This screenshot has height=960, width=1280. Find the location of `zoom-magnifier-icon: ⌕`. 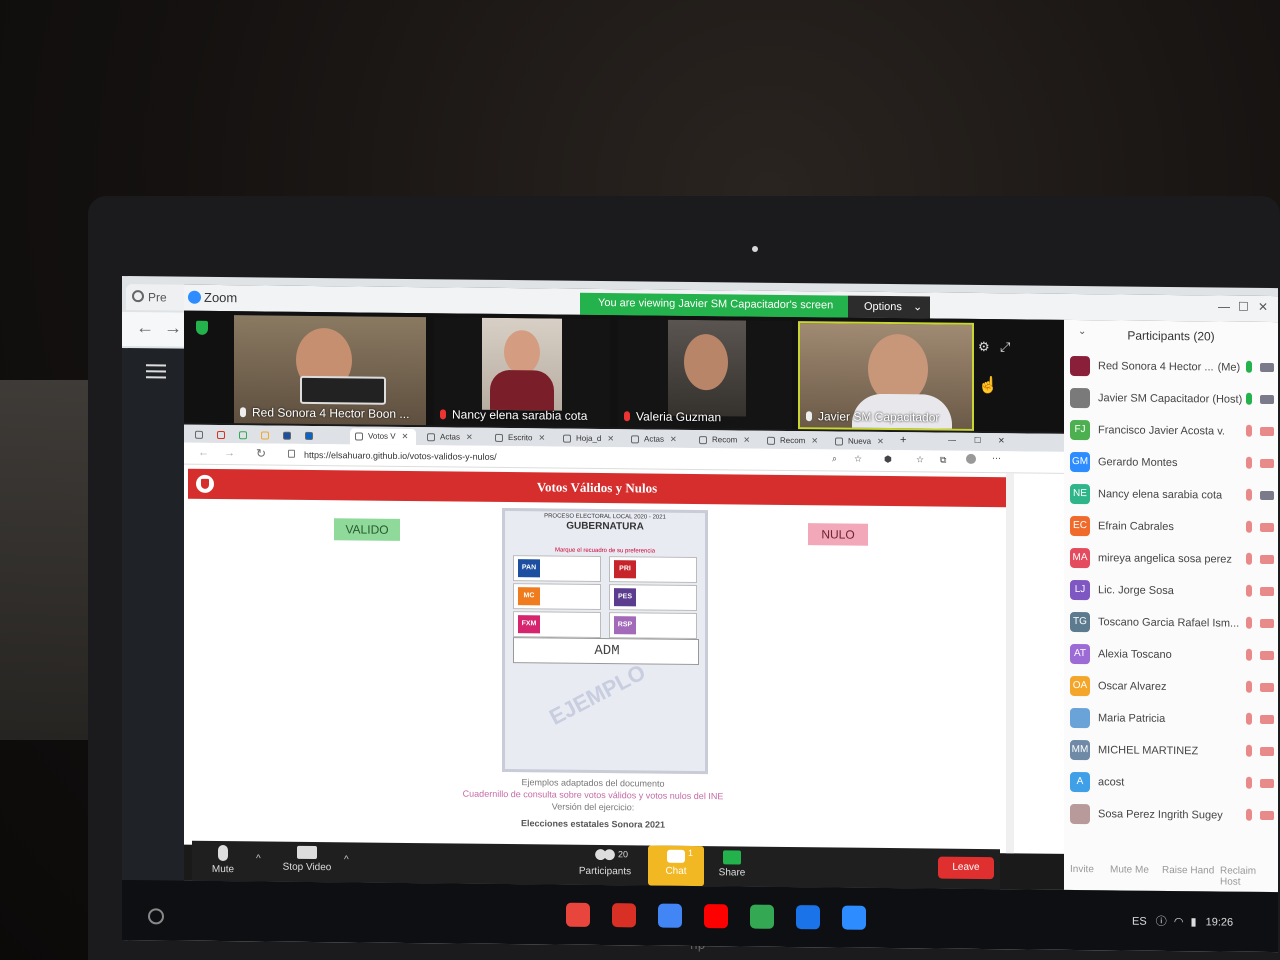

zoom-magnifier-icon: ⌕ is located at coordinates (834, 458).